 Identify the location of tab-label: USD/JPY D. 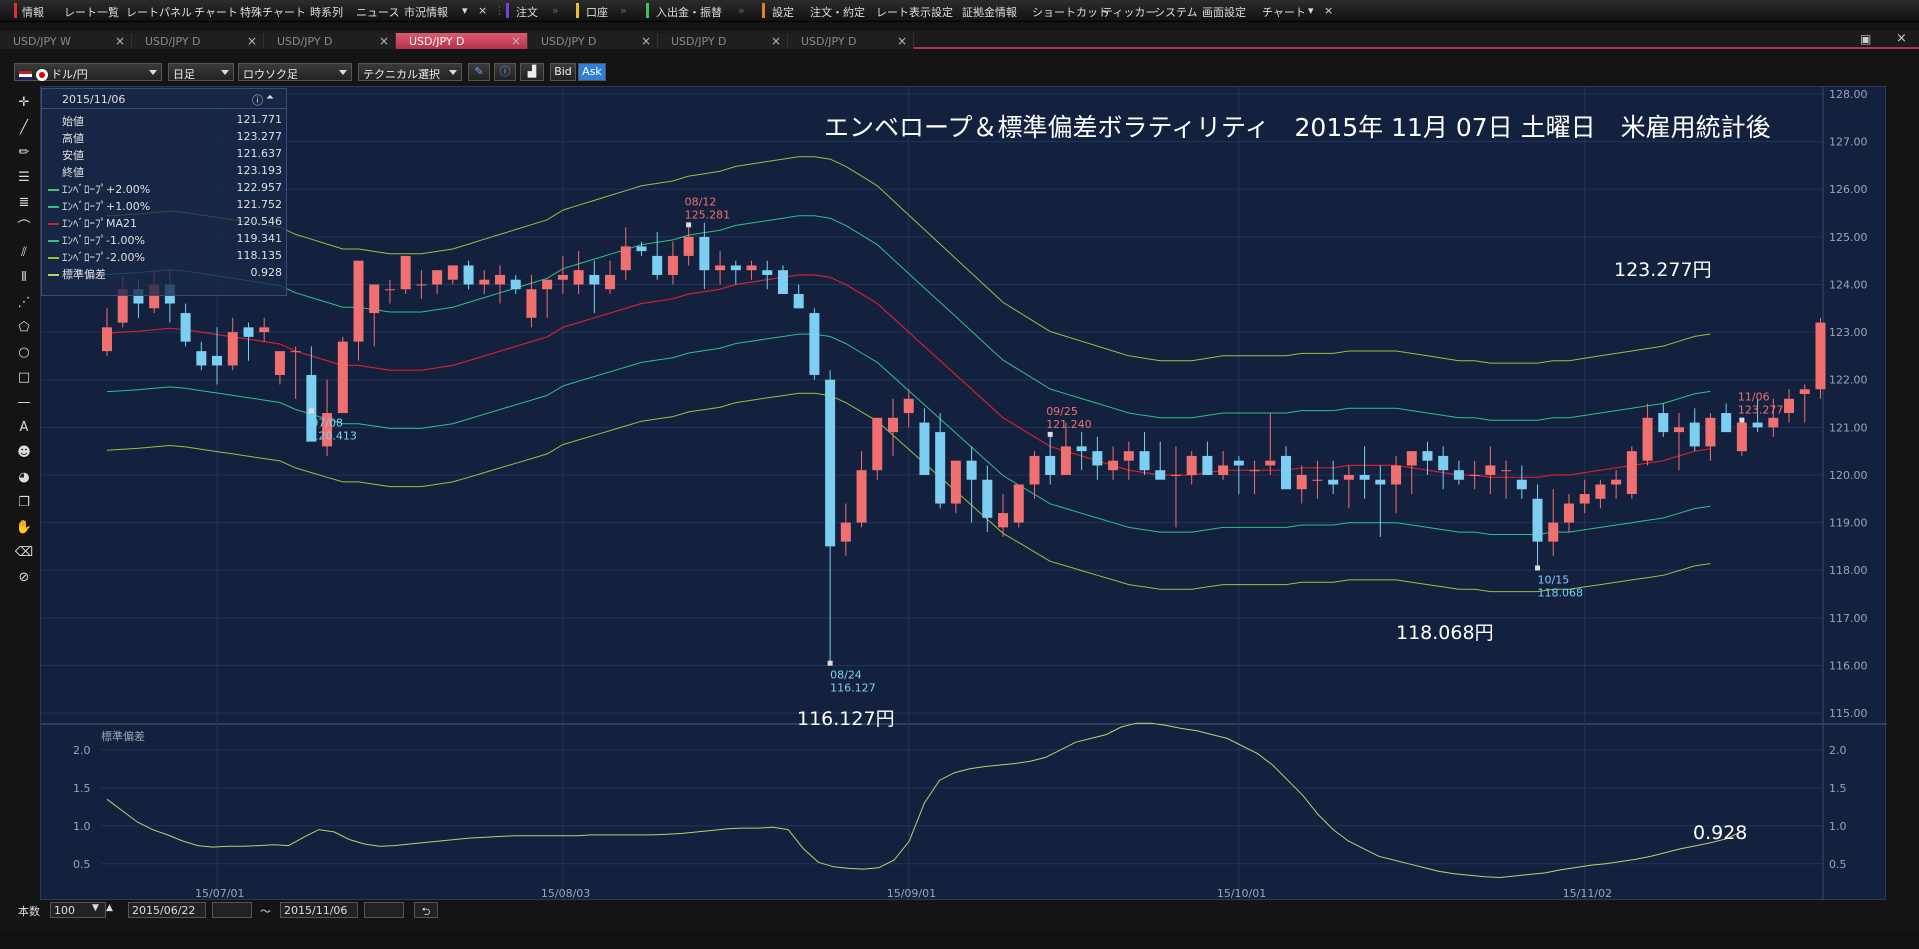
(569, 41).